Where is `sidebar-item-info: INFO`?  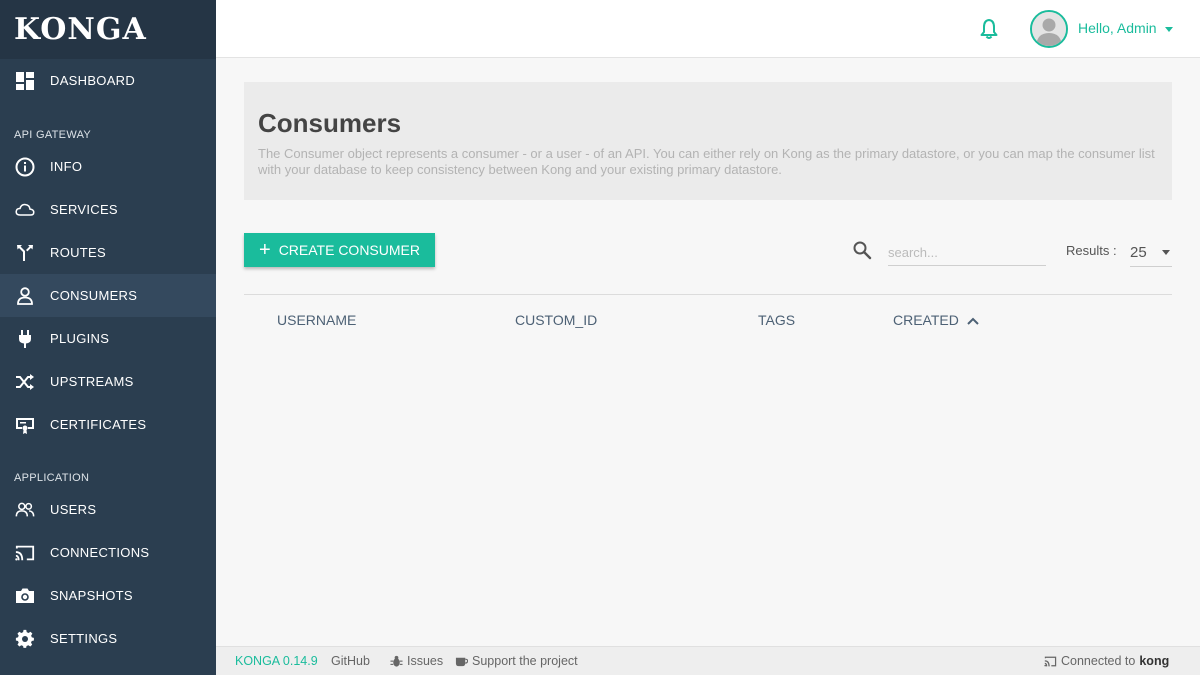 sidebar-item-info: INFO is located at coordinates (108, 166).